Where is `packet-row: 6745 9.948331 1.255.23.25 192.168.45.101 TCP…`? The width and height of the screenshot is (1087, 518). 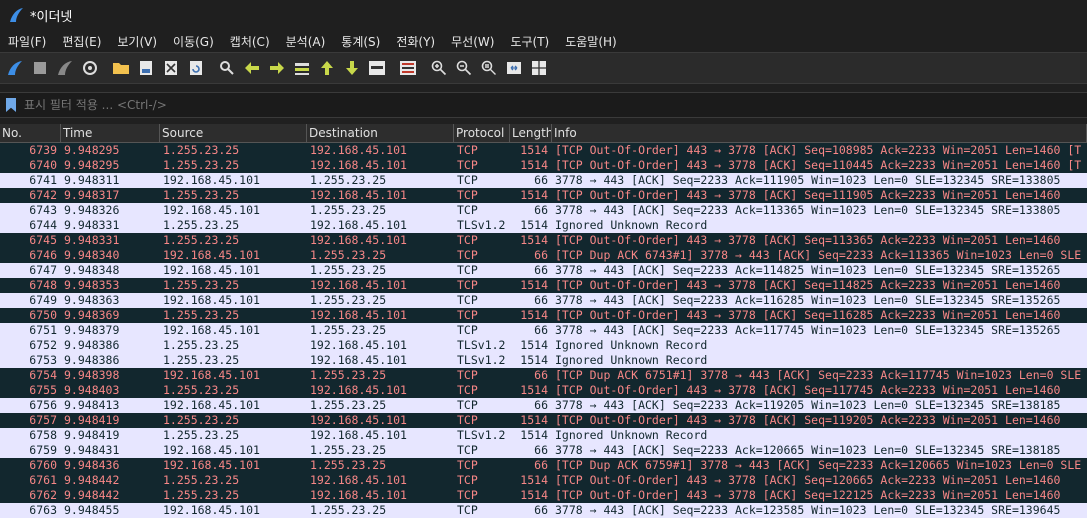
packet-row: 6745 9.948331 1.255.23.25 192.168.45.101 TCP… is located at coordinates (543, 240).